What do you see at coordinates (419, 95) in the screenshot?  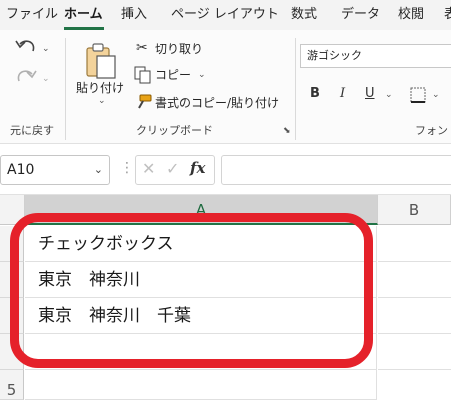 I see `border-icon` at bounding box center [419, 95].